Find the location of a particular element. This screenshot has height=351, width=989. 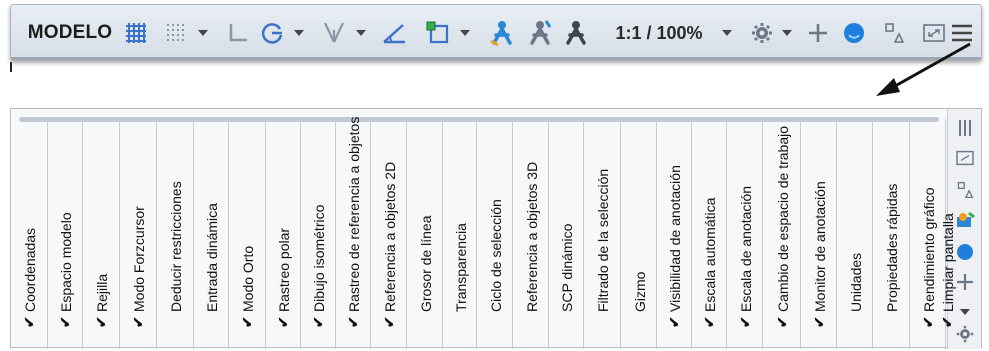

menu-item: ✔Ciclo de selección is located at coordinates (495, 234).